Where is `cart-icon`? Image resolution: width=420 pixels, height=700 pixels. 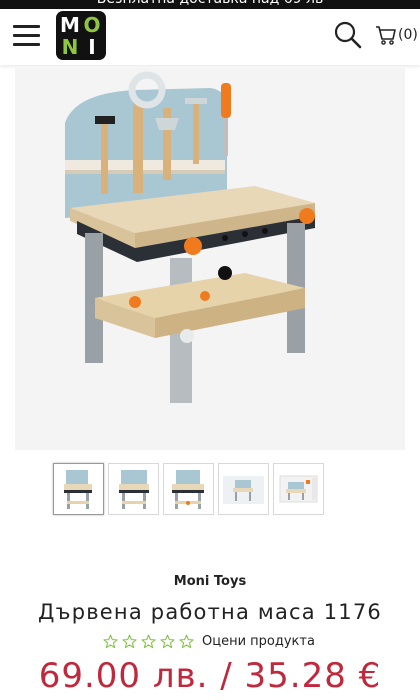 cart-icon is located at coordinates (386, 35).